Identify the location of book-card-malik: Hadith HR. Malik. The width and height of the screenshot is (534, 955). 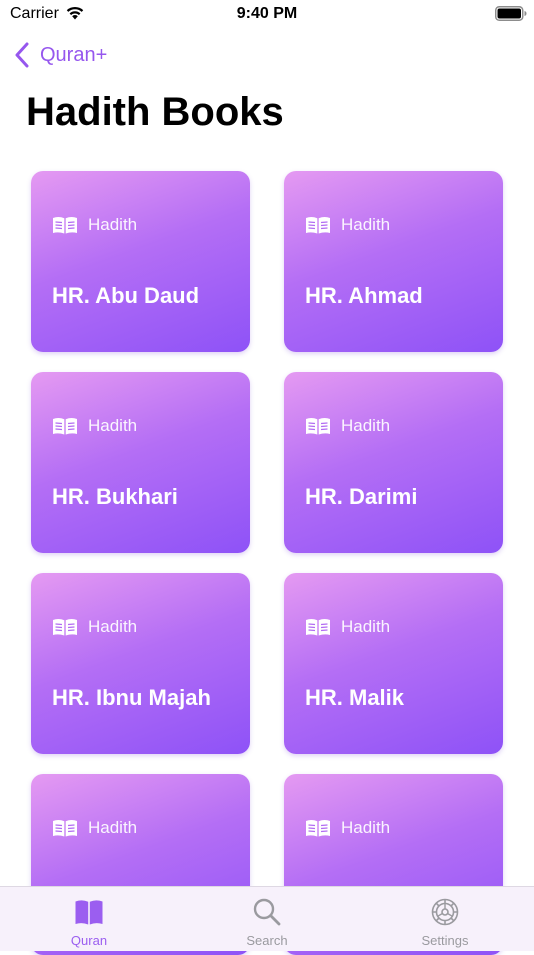
(393, 663).